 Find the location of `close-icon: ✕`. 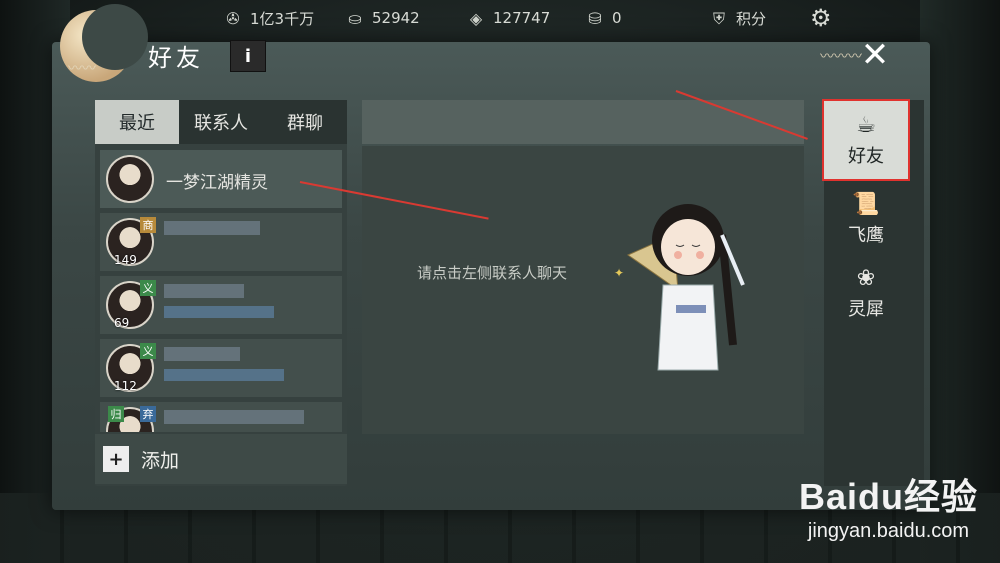

close-icon: ✕ is located at coordinates (875, 55).